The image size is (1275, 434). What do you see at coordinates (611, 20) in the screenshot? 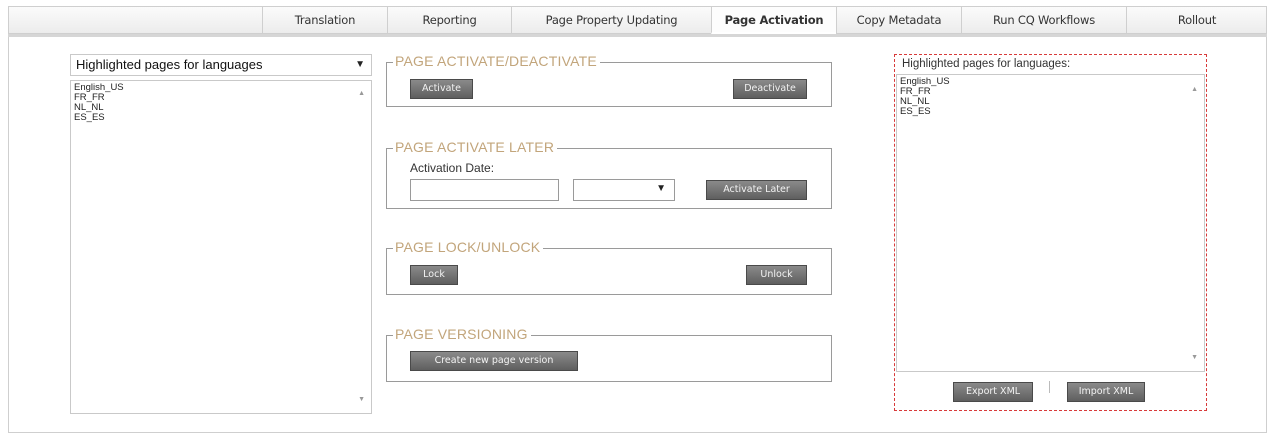
I see `tab-page-property-updating: Page Property Updating` at bounding box center [611, 20].